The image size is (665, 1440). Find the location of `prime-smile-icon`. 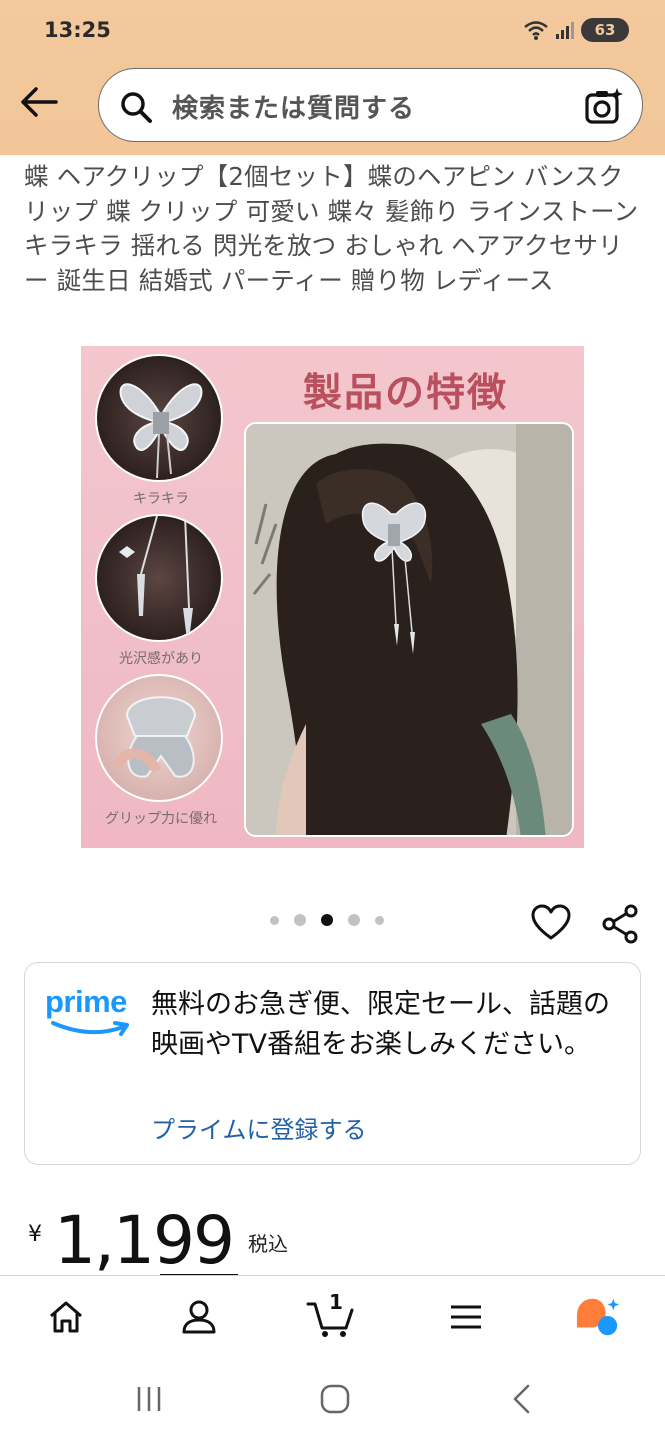

prime-smile-icon is located at coordinates (90, 1028).